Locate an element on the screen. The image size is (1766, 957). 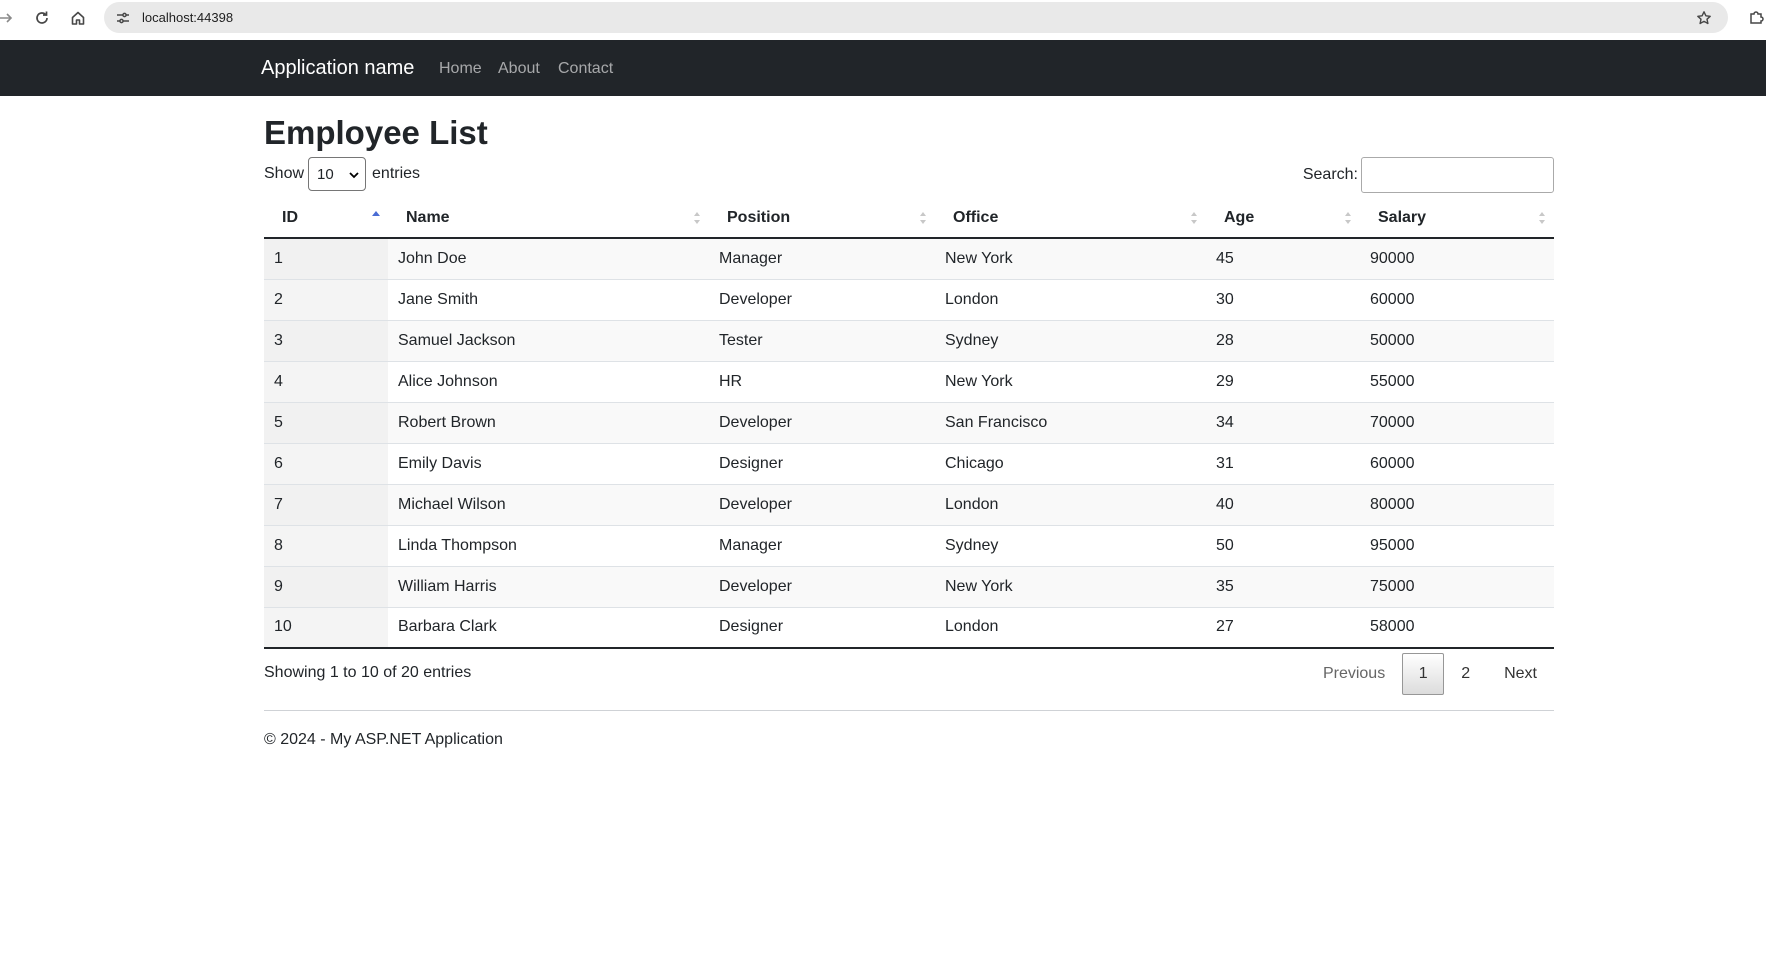
brand-link: Application name is located at coordinates (337, 68).